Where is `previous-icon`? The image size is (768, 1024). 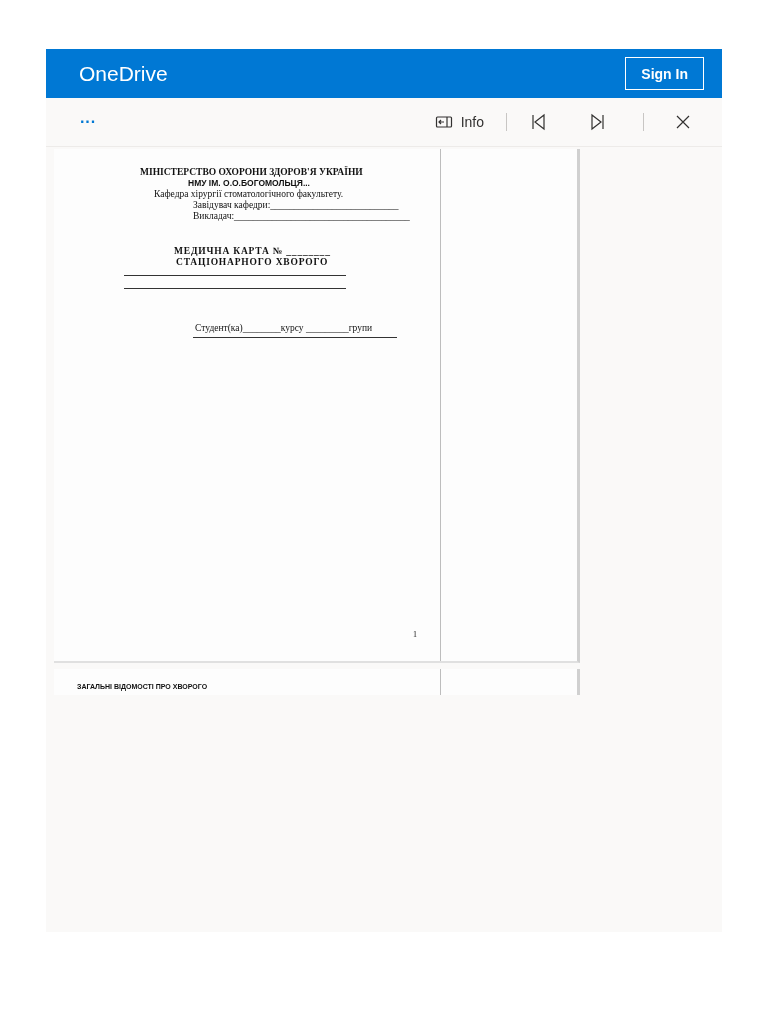
previous-icon is located at coordinates (538, 122).